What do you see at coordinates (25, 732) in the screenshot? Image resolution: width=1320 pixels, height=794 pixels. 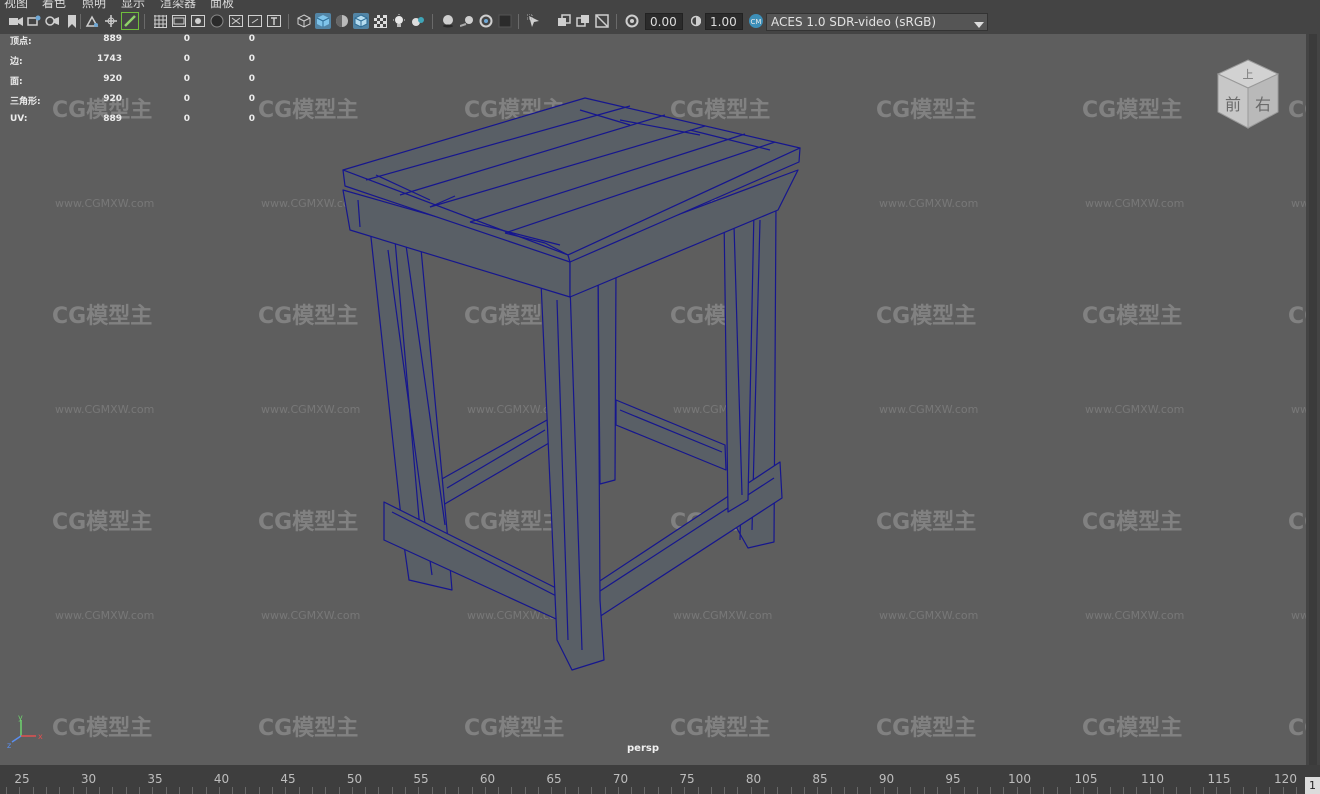 I see `axis-gizmo: y x z` at bounding box center [25, 732].